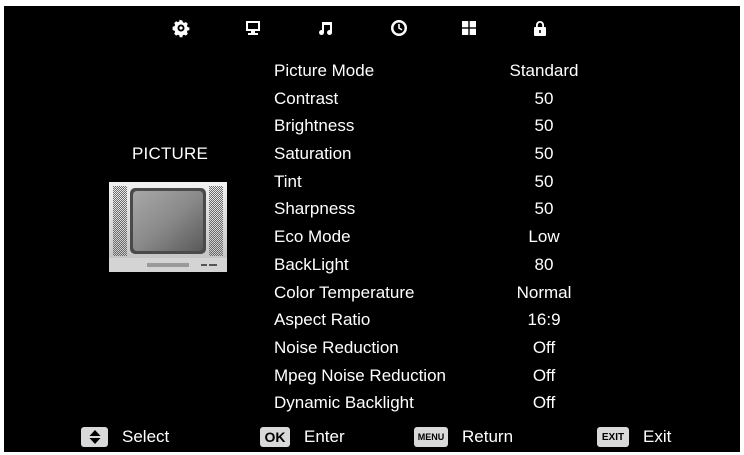 The height and width of the screenshot is (455, 744). I want to click on ok-key: OK, so click(275, 437).